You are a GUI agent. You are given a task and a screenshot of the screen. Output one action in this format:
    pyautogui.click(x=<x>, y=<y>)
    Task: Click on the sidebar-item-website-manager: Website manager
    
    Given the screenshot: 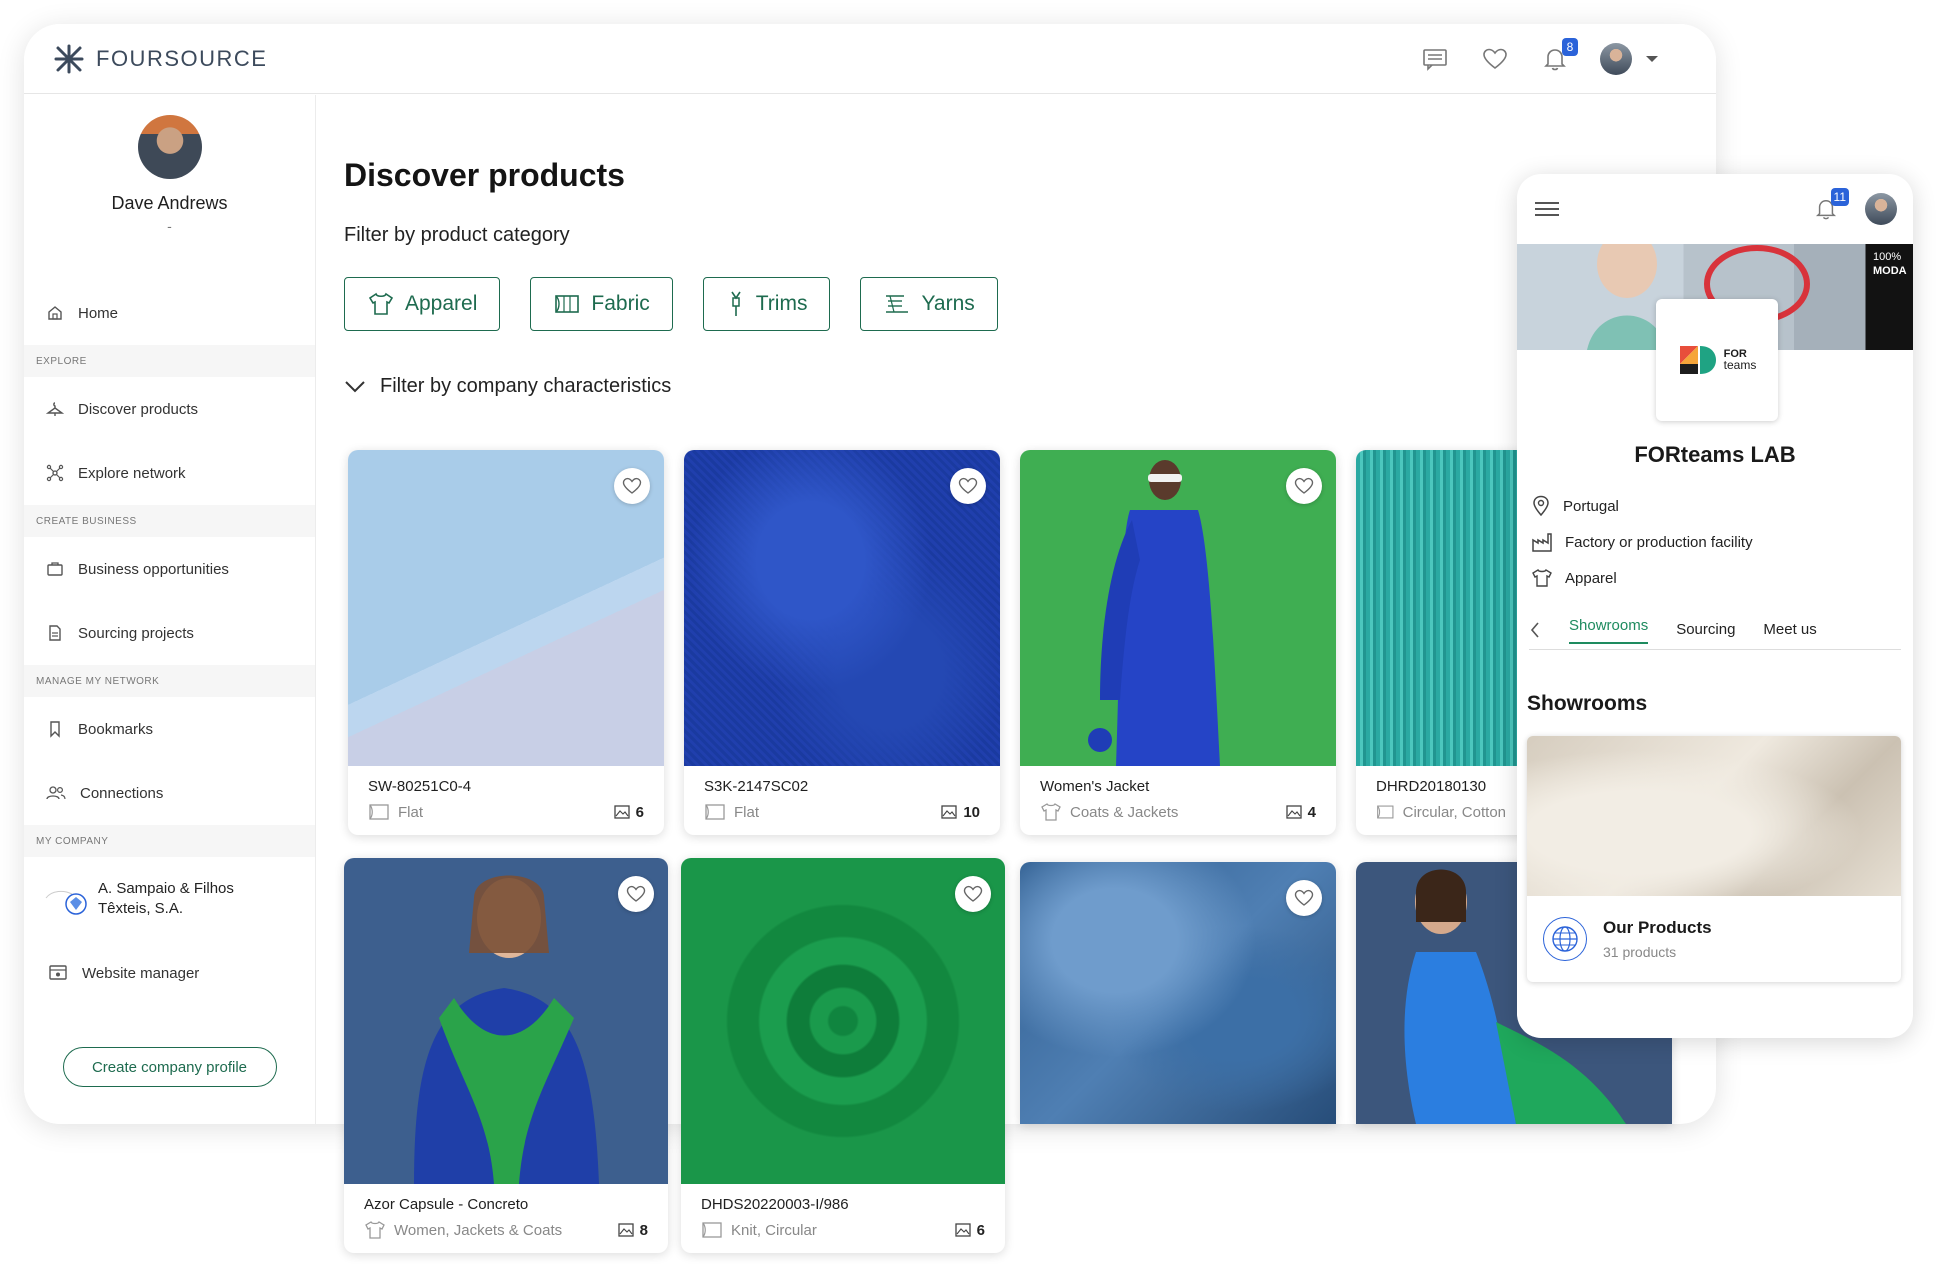 What is the action you would take?
    pyautogui.click(x=169, y=973)
    